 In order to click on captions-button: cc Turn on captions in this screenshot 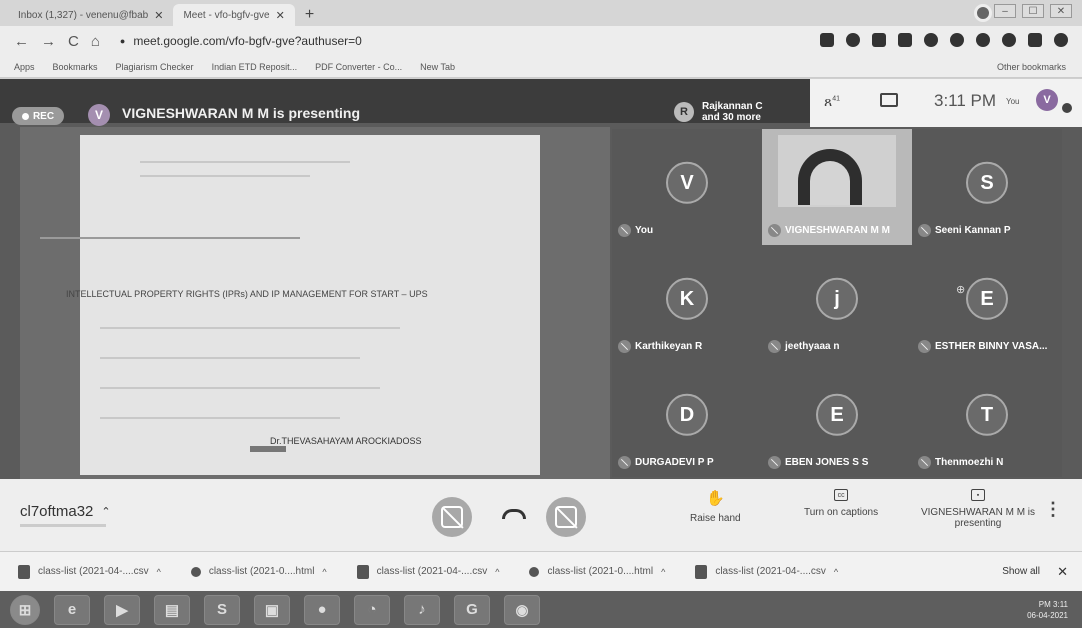, I will do `click(841, 503)`.